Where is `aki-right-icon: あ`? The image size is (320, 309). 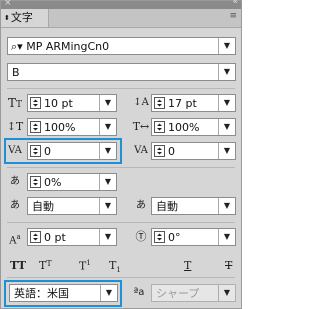
aki-right-icon: あ is located at coordinates (141, 205).